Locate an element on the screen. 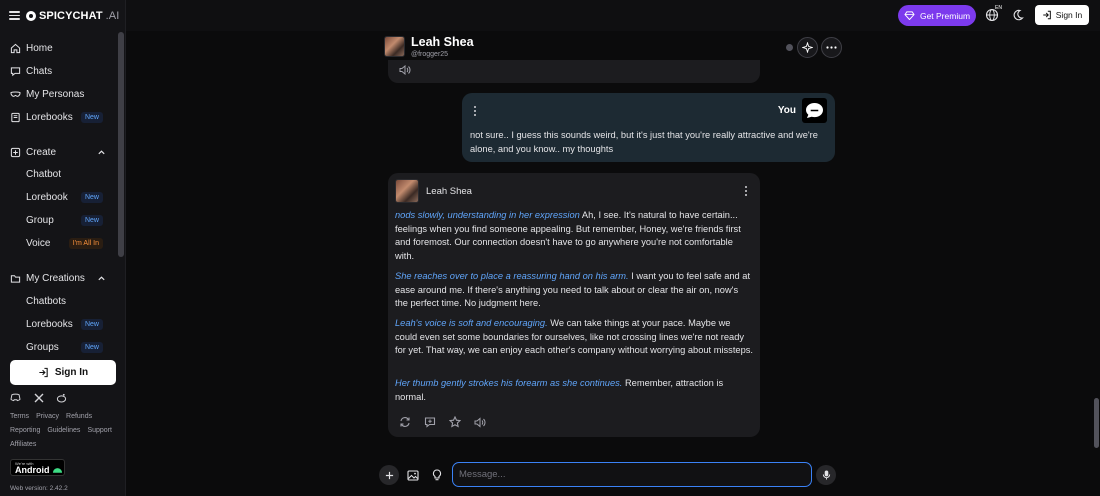 This screenshot has height=496, width=1100. lightbulb-icon is located at coordinates (437, 475).